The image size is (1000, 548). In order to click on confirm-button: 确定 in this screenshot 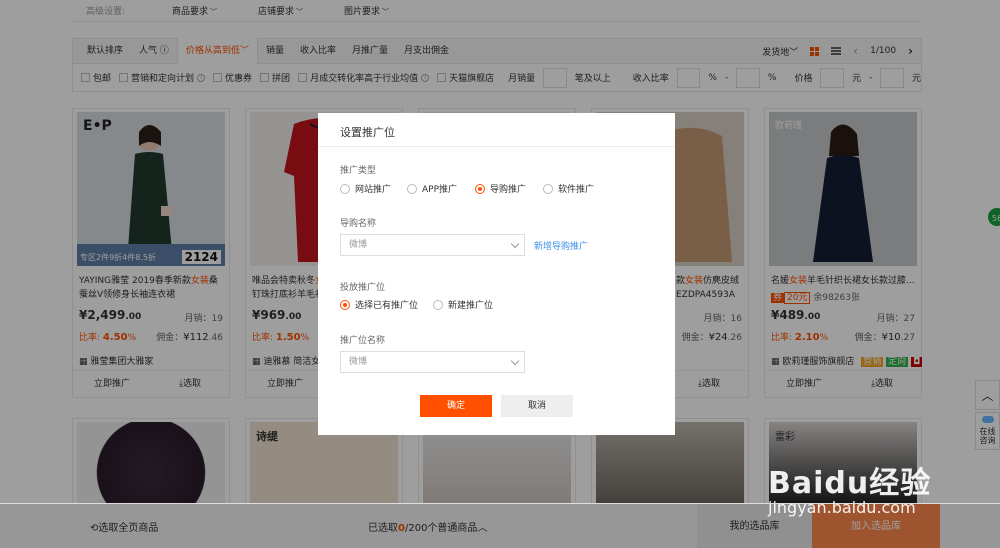, I will do `click(456, 406)`.